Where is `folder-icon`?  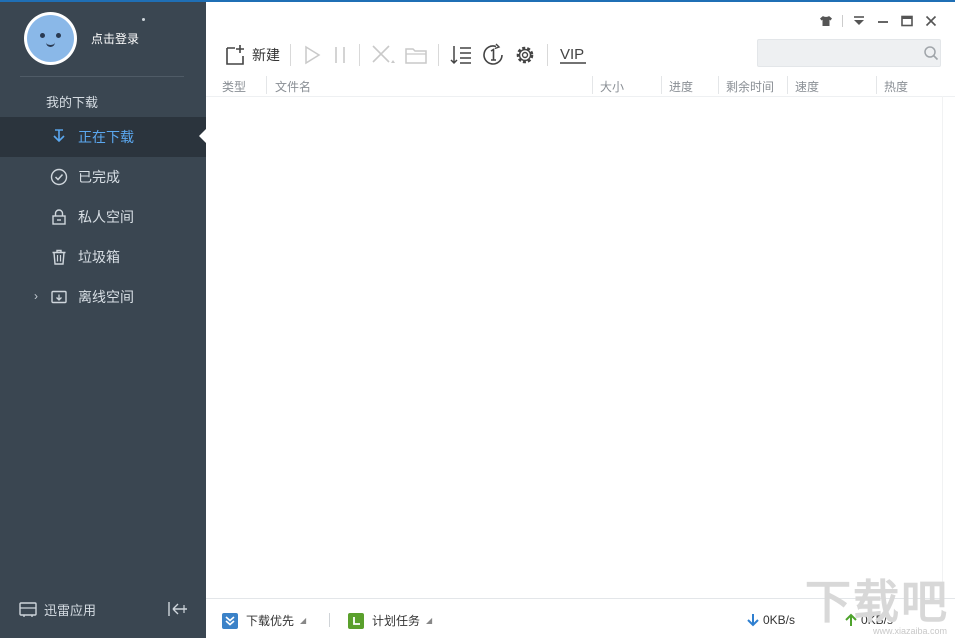 folder-icon is located at coordinates (416, 56).